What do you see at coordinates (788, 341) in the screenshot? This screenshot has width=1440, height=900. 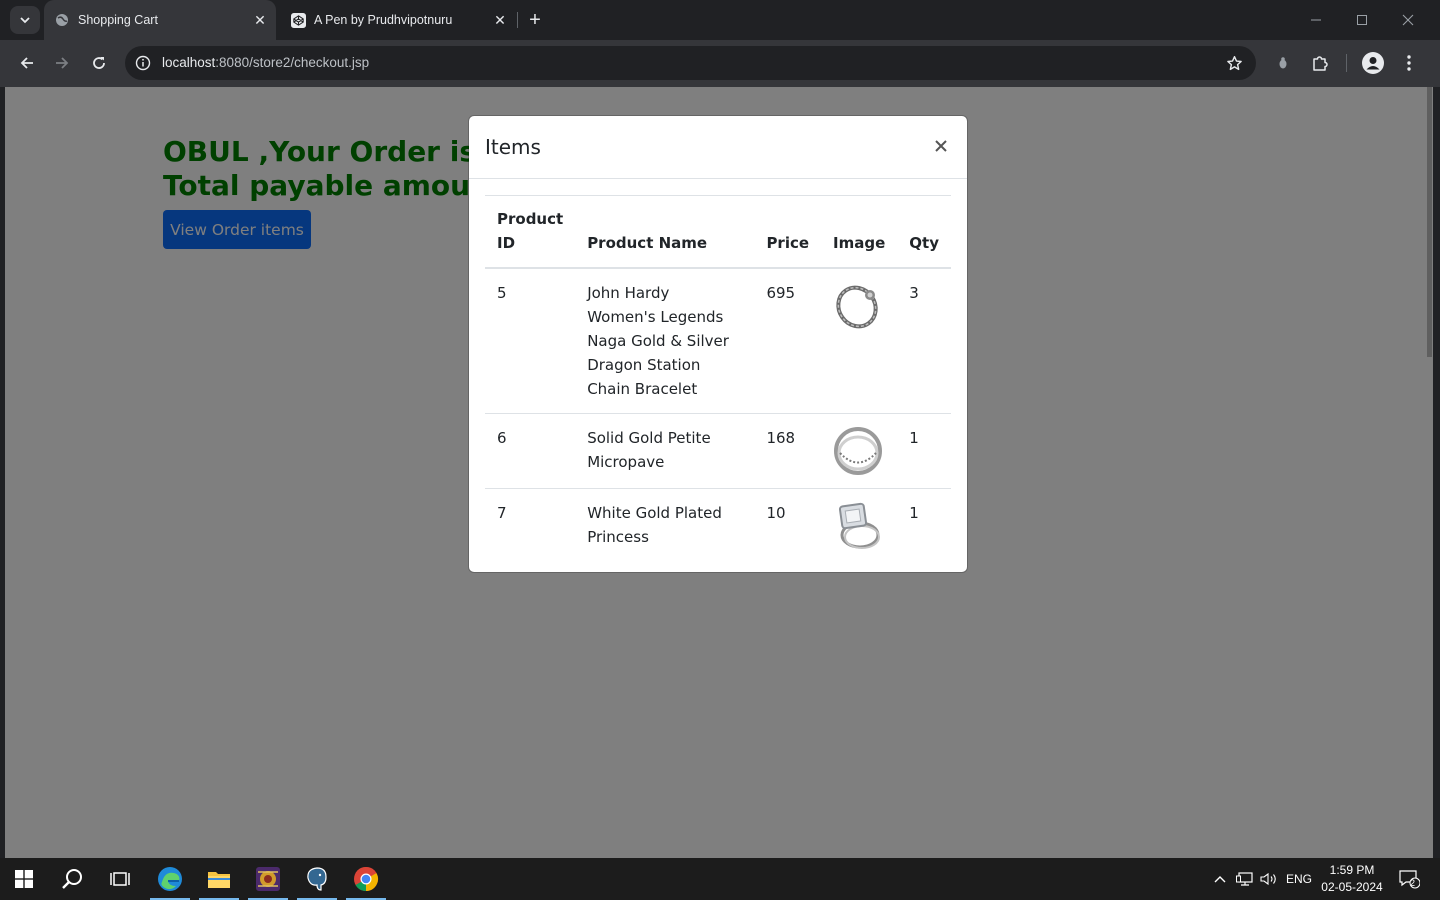 I see `cell-price: 695` at bounding box center [788, 341].